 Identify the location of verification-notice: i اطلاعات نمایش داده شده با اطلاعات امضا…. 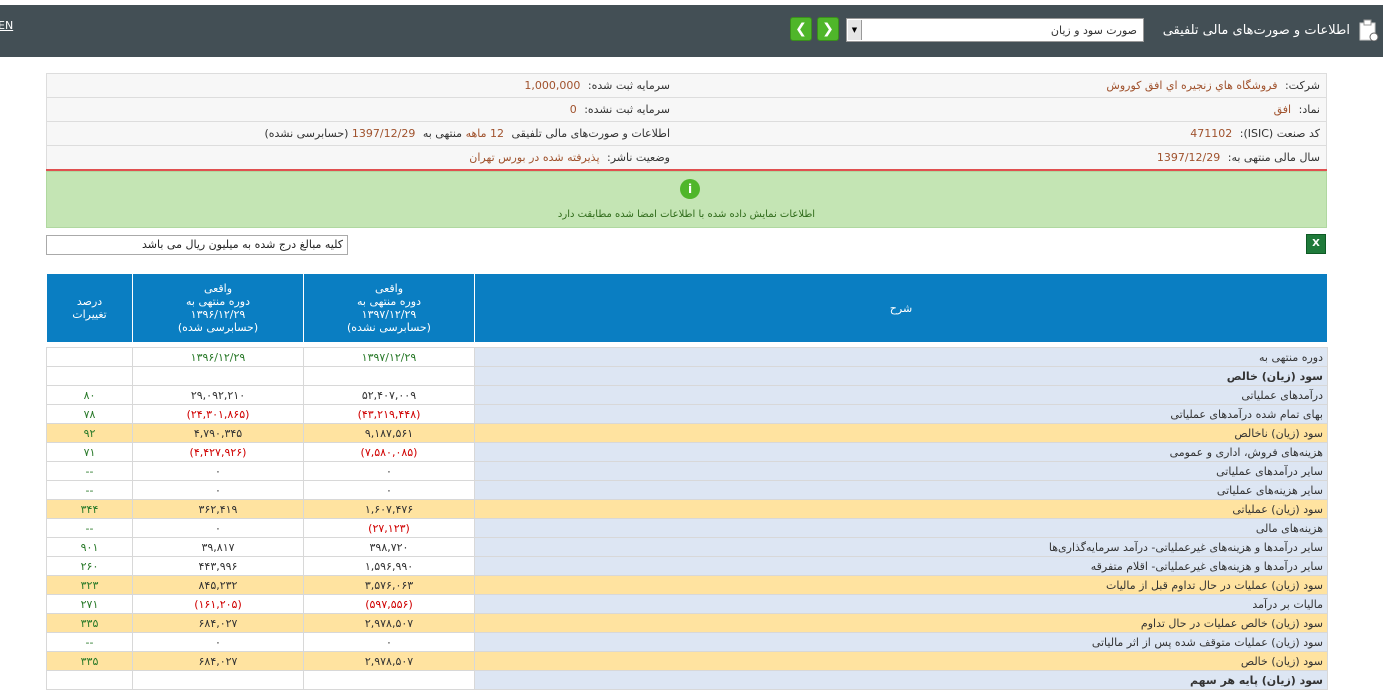
(686, 199).